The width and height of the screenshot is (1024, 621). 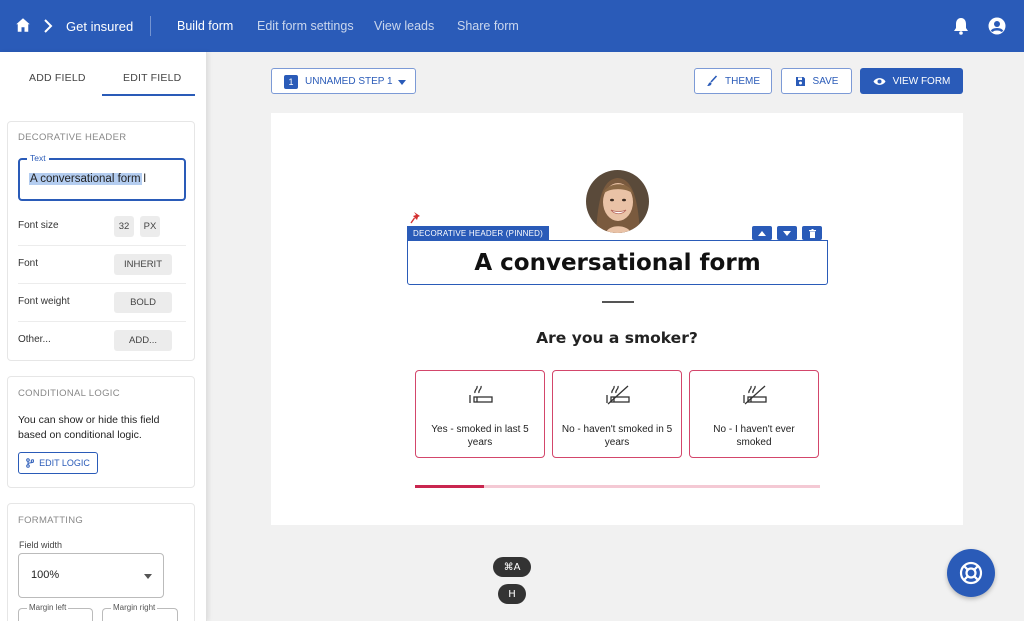 I want to click on section-title: FORMATTING, so click(x=51, y=520).